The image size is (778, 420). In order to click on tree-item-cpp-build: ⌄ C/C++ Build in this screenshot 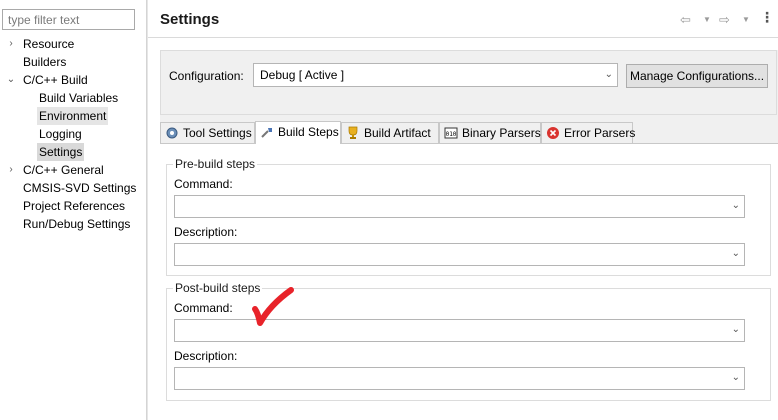, I will do `click(73, 80)`.